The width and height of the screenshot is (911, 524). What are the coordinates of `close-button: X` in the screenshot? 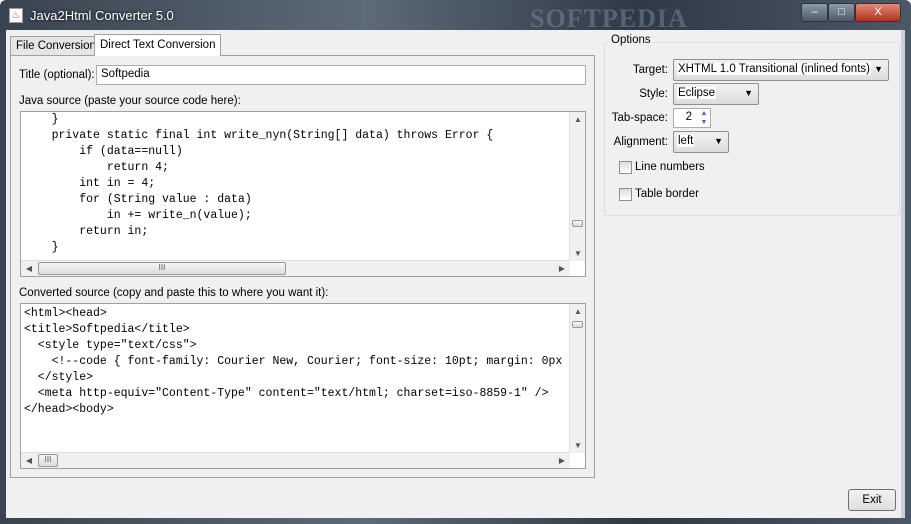 It's located at (878, 12).